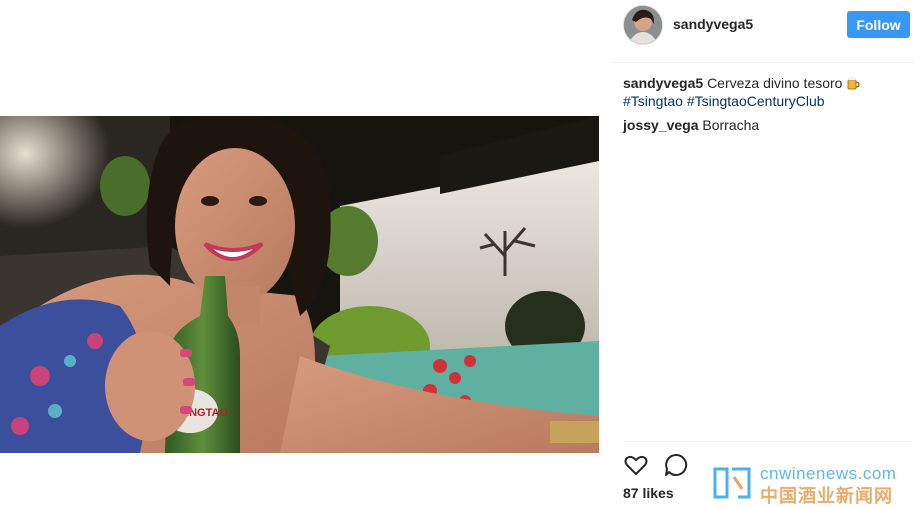 The width and height of the screenshot is (915, 508). Describe the element at coordinates (653, 101) in the screenshot. I see `hashtag-tsingtao: #Tsingtao` at that location.